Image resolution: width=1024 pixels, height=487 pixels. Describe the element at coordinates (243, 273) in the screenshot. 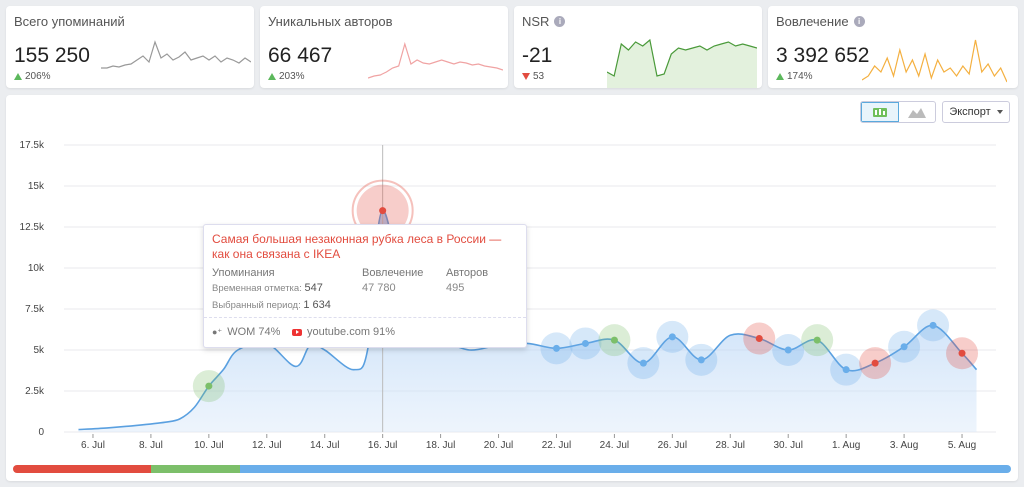

I see `tooltip-mentions-label: Упоминания` at that location.